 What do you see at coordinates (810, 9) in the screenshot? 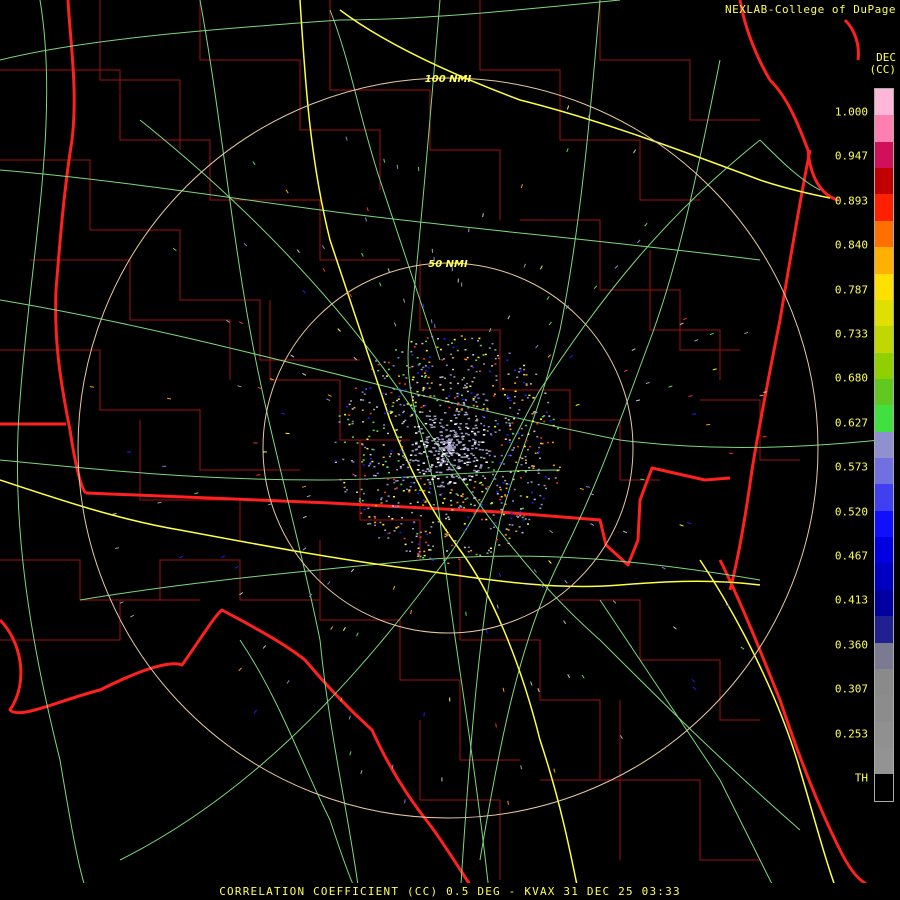
I see `credit-label: NEXLAB-College of DuPage` at bounding box center [810, 9].